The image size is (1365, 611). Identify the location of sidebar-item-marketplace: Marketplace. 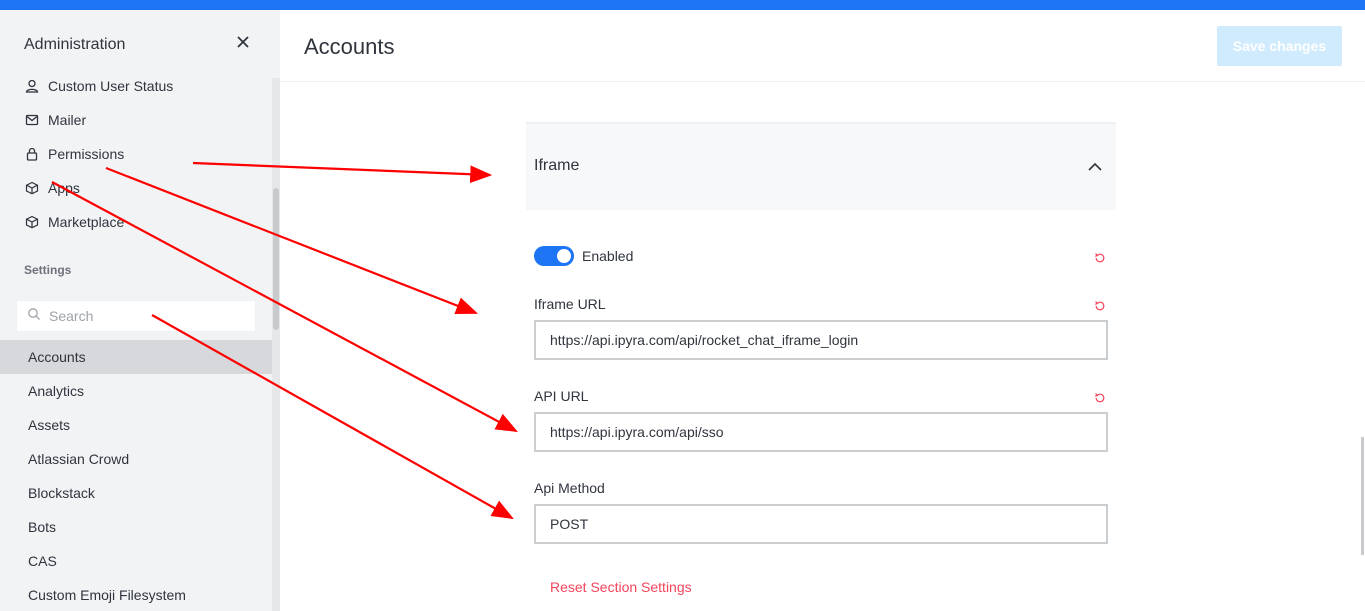
(74, 222).